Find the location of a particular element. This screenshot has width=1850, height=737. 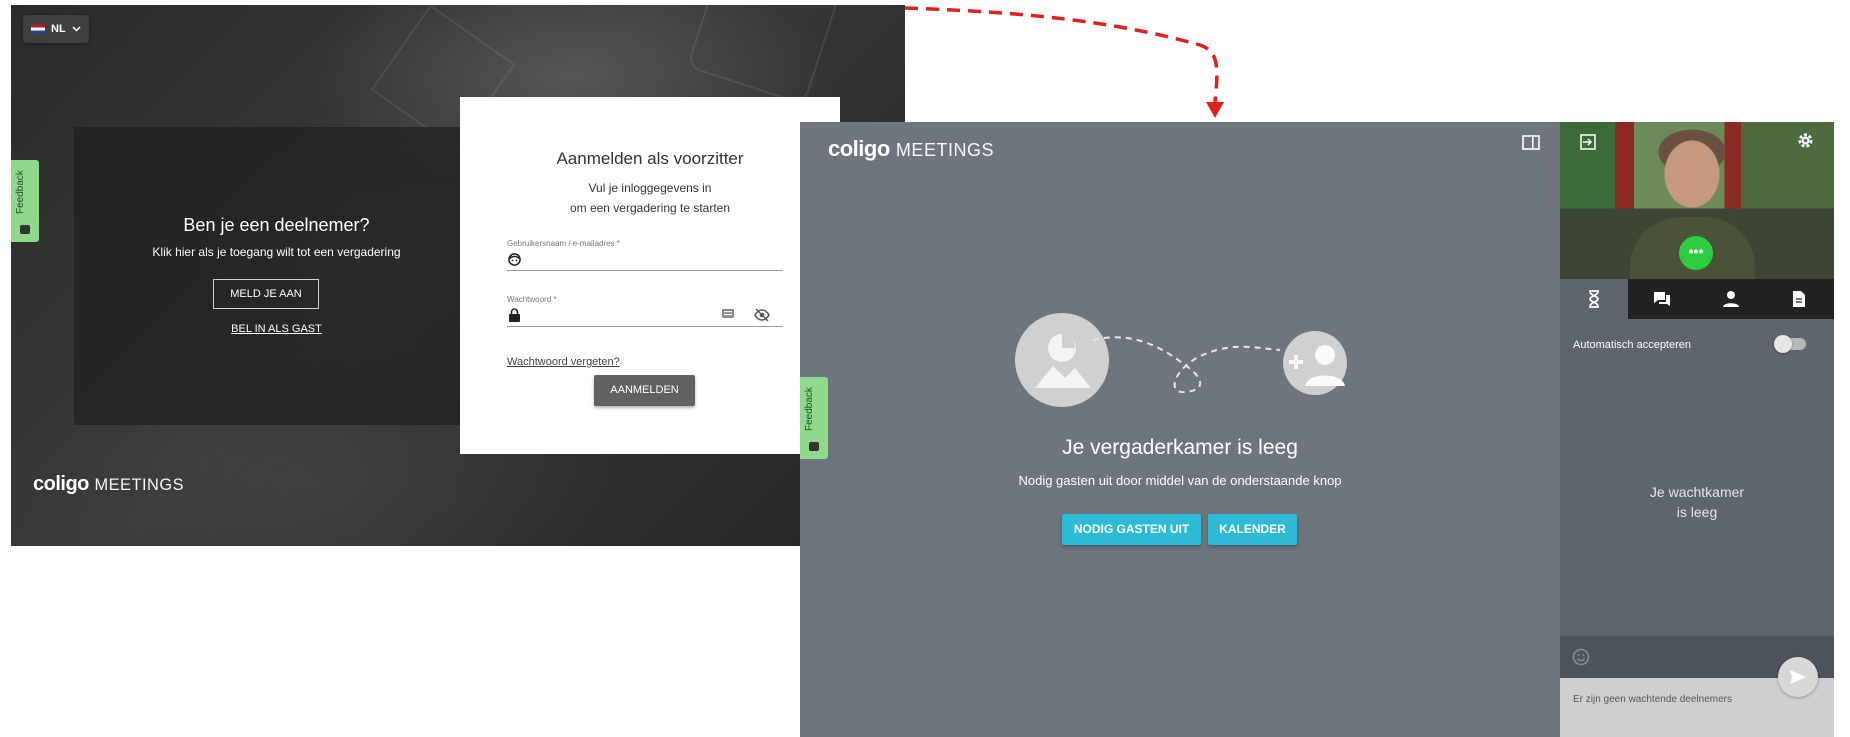

username-input is located at coordinates (645, 270).